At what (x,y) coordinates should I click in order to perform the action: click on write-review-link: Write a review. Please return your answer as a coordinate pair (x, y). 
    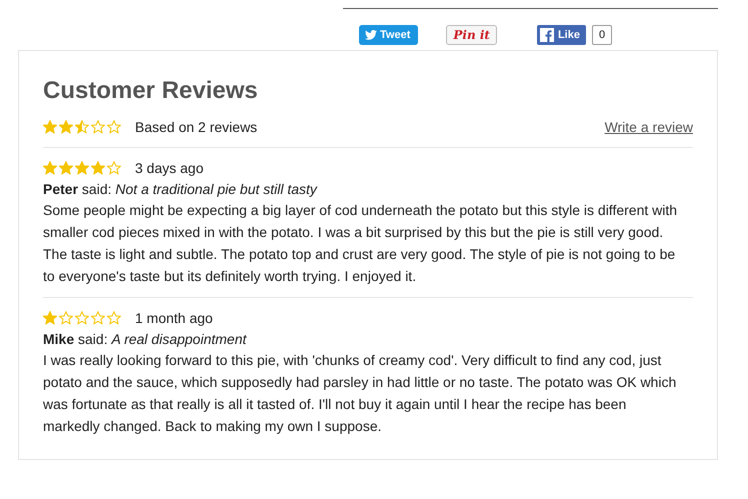
    Looking at the image, I should click on (648, 127).